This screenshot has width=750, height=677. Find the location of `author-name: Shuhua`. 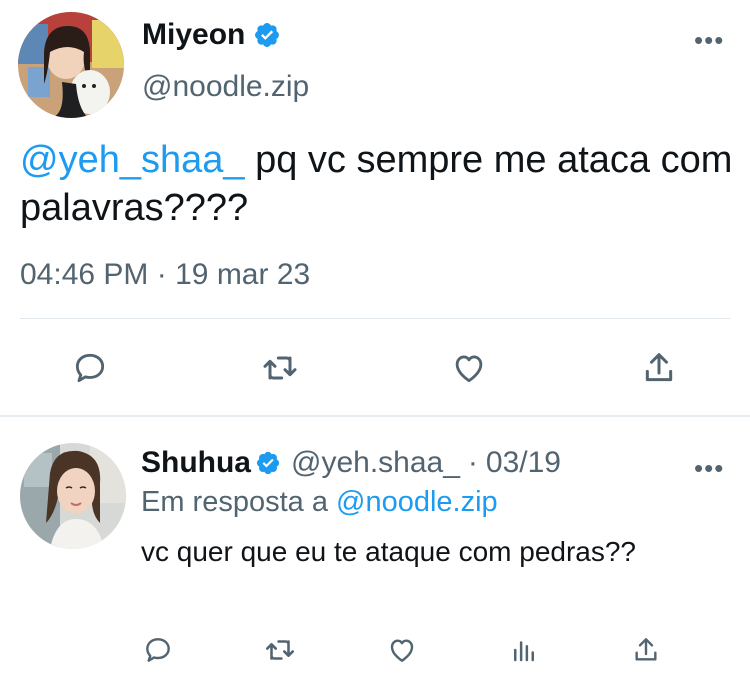

author-name: Shuhua is located at coordinates (196, 463).